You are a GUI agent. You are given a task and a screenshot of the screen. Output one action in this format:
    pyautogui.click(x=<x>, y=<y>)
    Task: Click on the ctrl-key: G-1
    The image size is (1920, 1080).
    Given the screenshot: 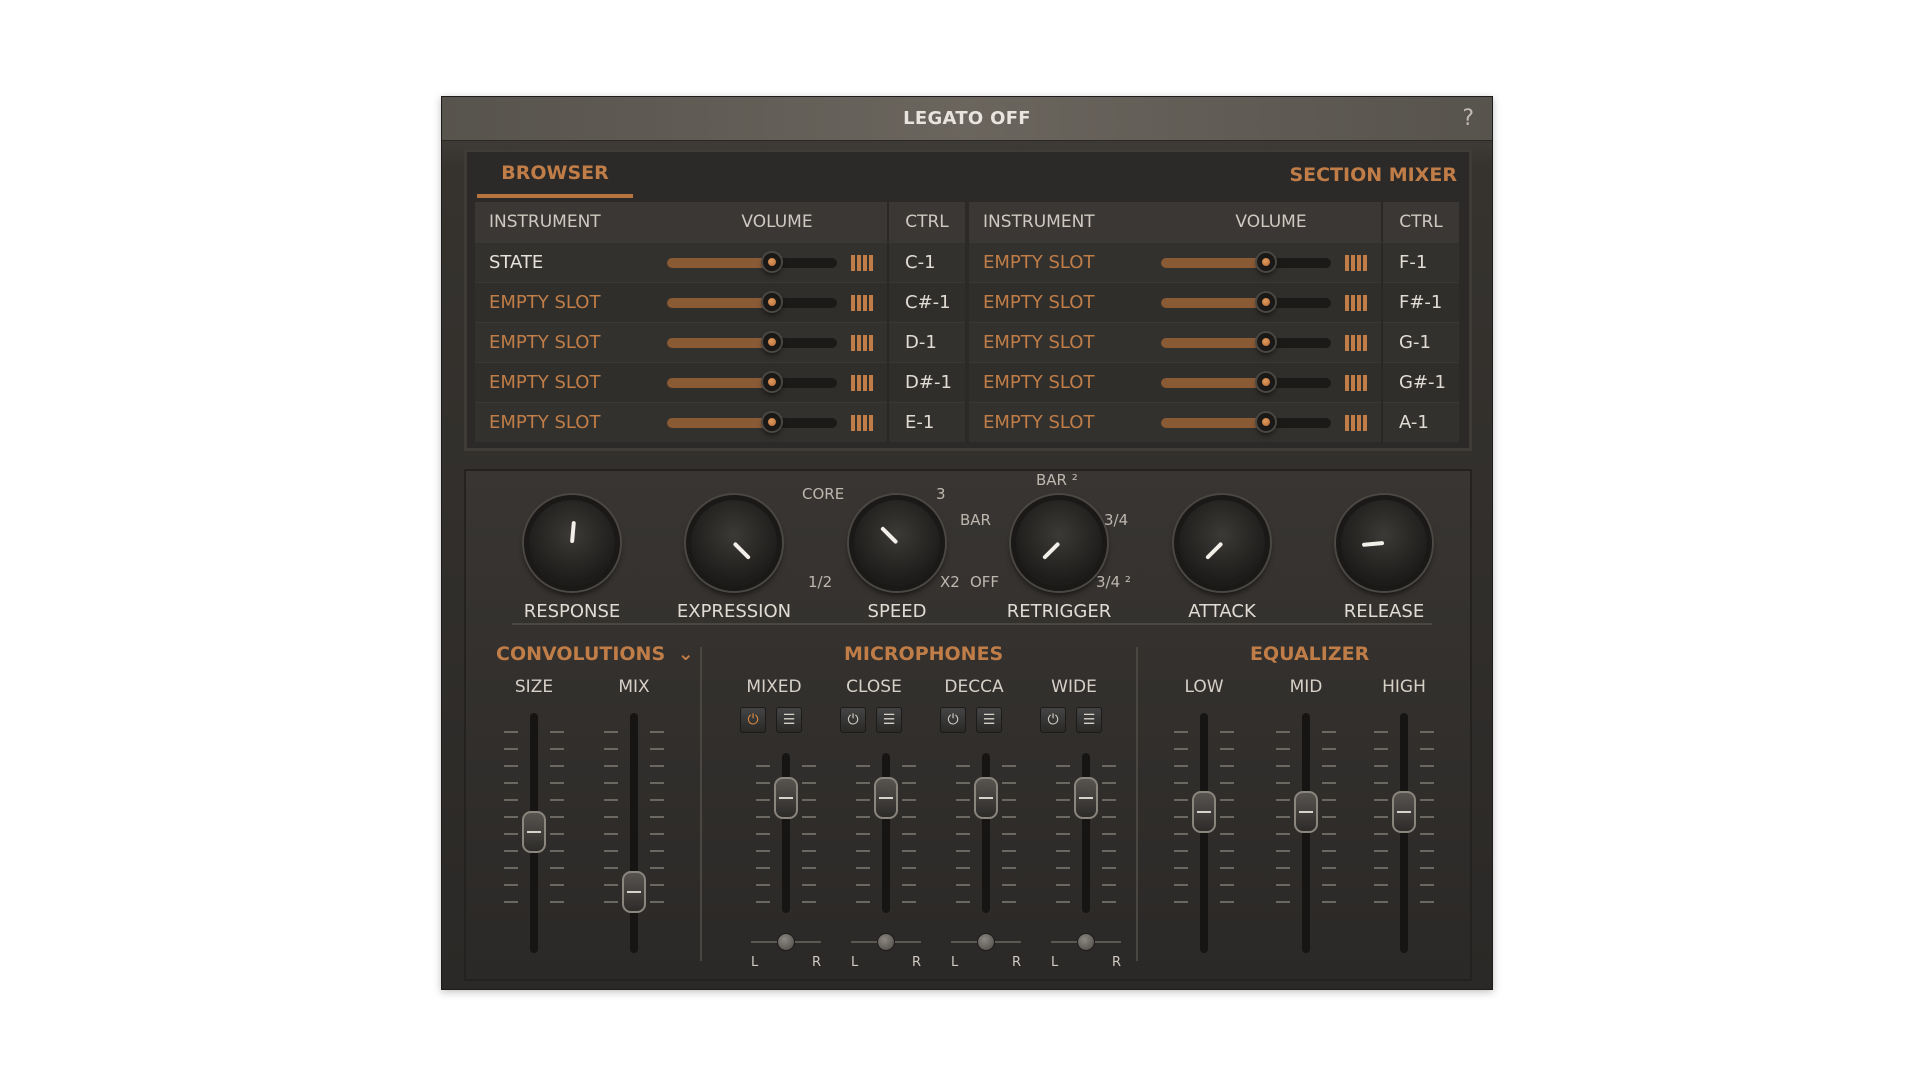 What is the action you would take?
    pyautogui.click(x=1420, y=342)
    